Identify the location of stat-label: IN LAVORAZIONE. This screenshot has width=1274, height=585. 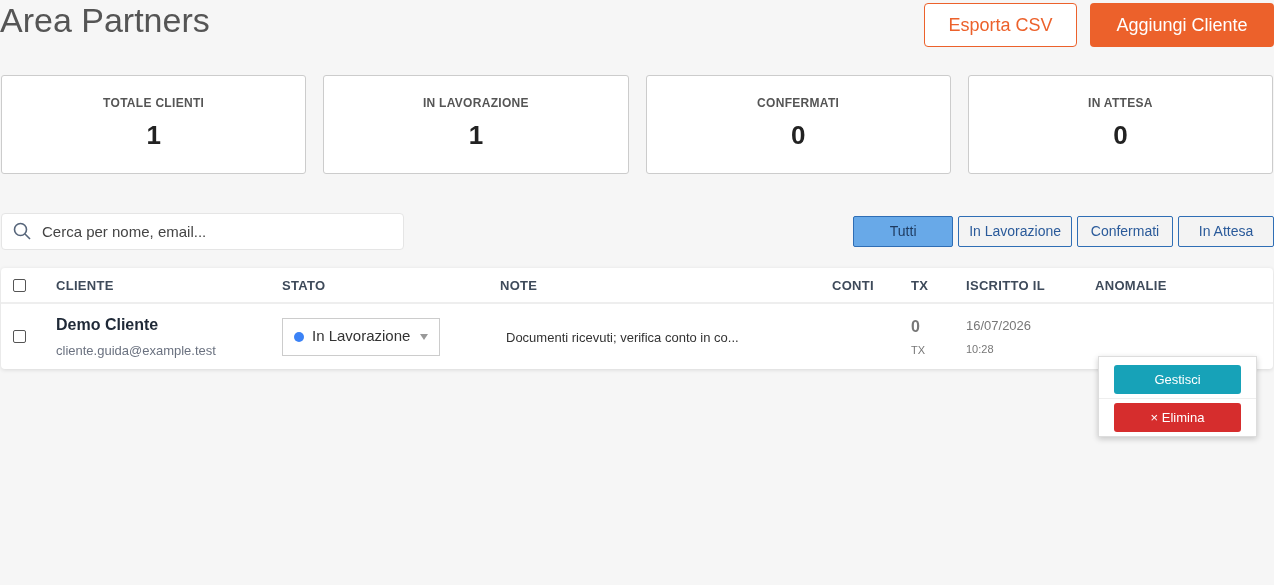
(475, 103).